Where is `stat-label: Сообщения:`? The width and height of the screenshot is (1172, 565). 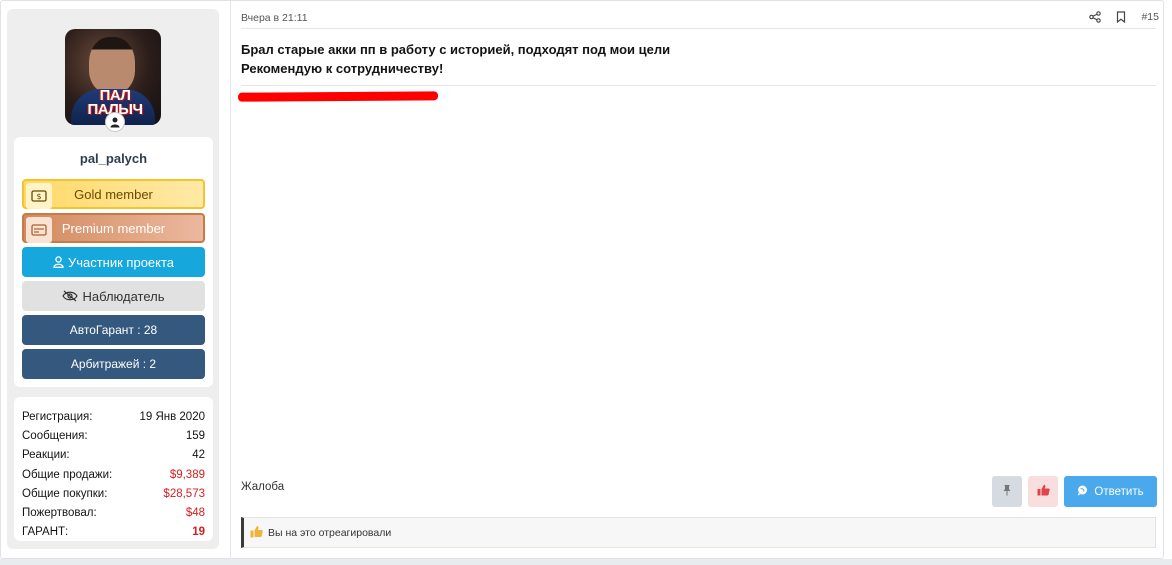 stat-label: Сообщения: is located at coordinates (55, 435).